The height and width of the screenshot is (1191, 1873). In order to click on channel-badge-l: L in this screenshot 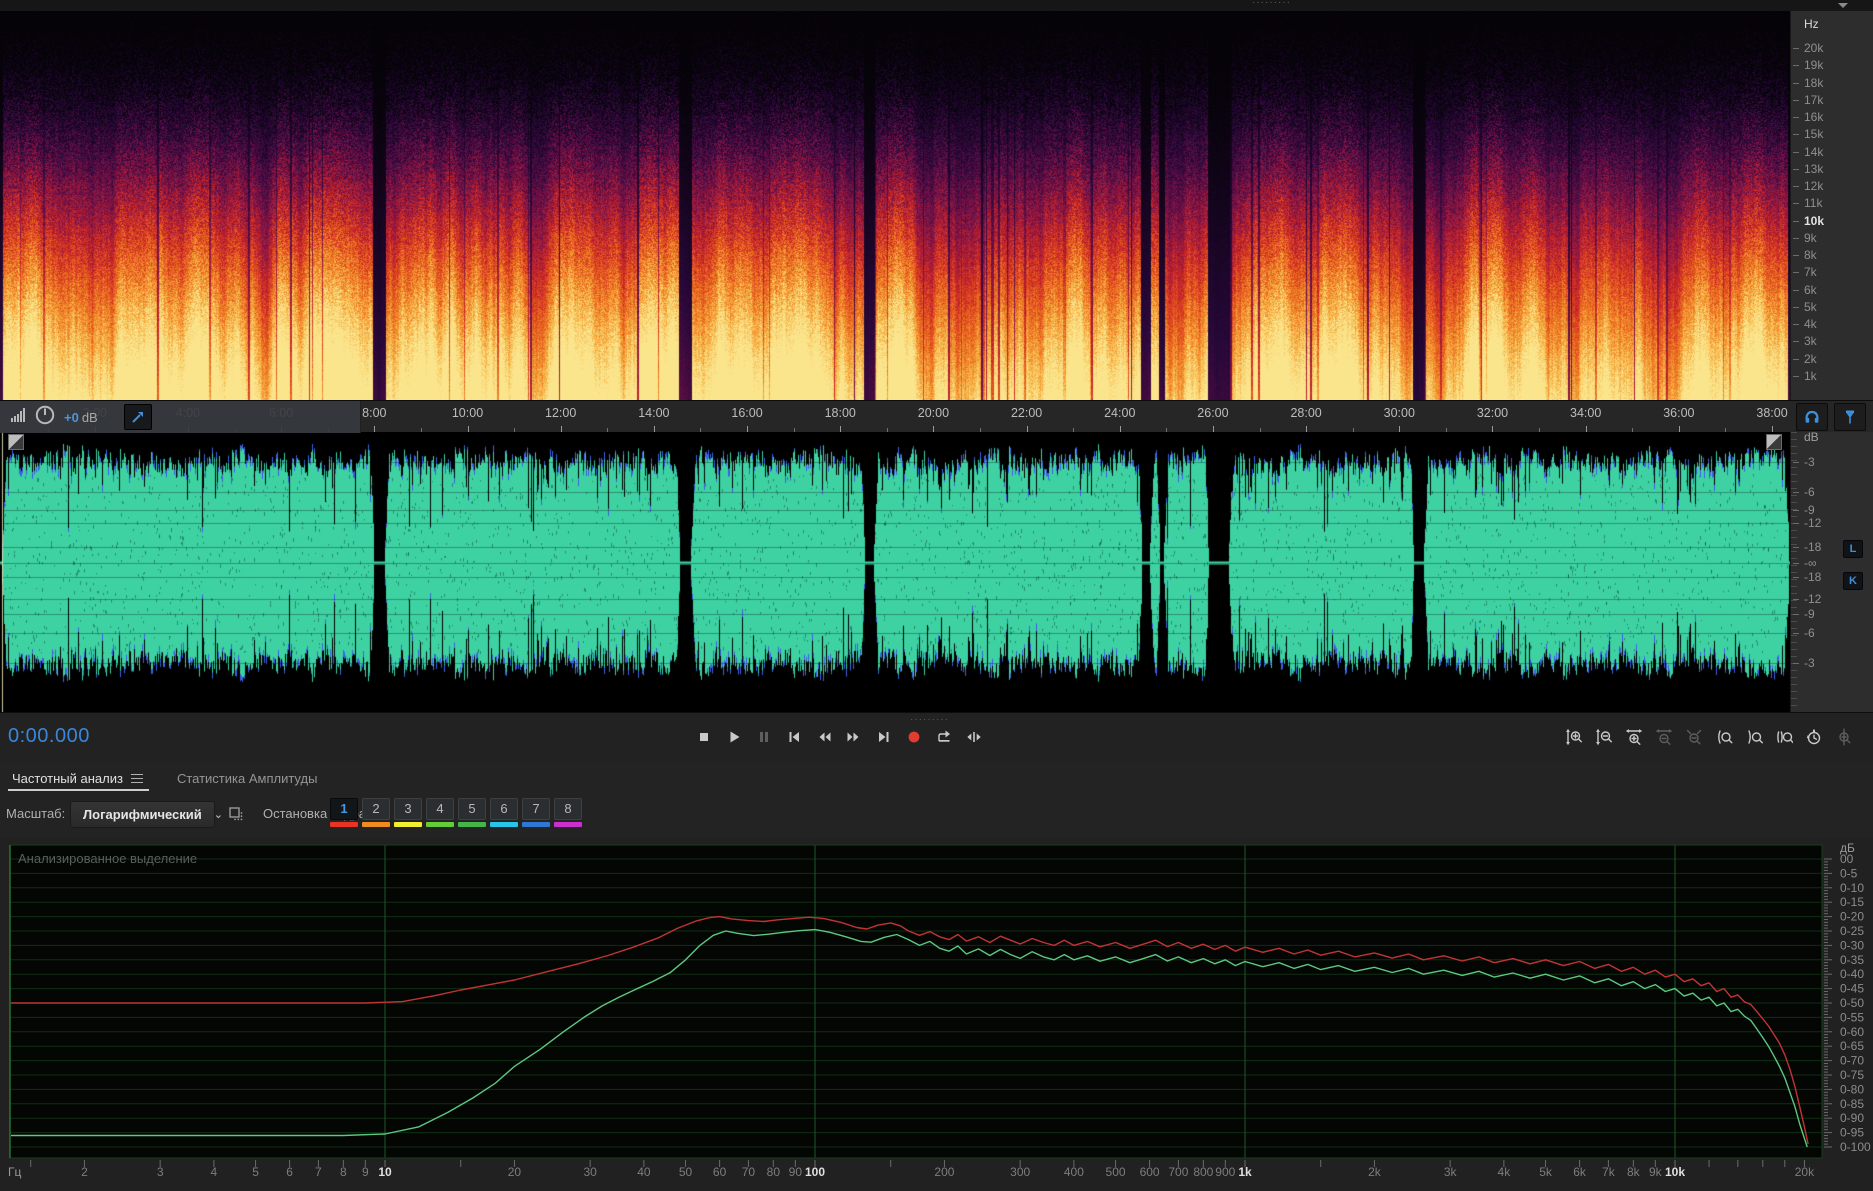, I will do `click(1853, 549)`.